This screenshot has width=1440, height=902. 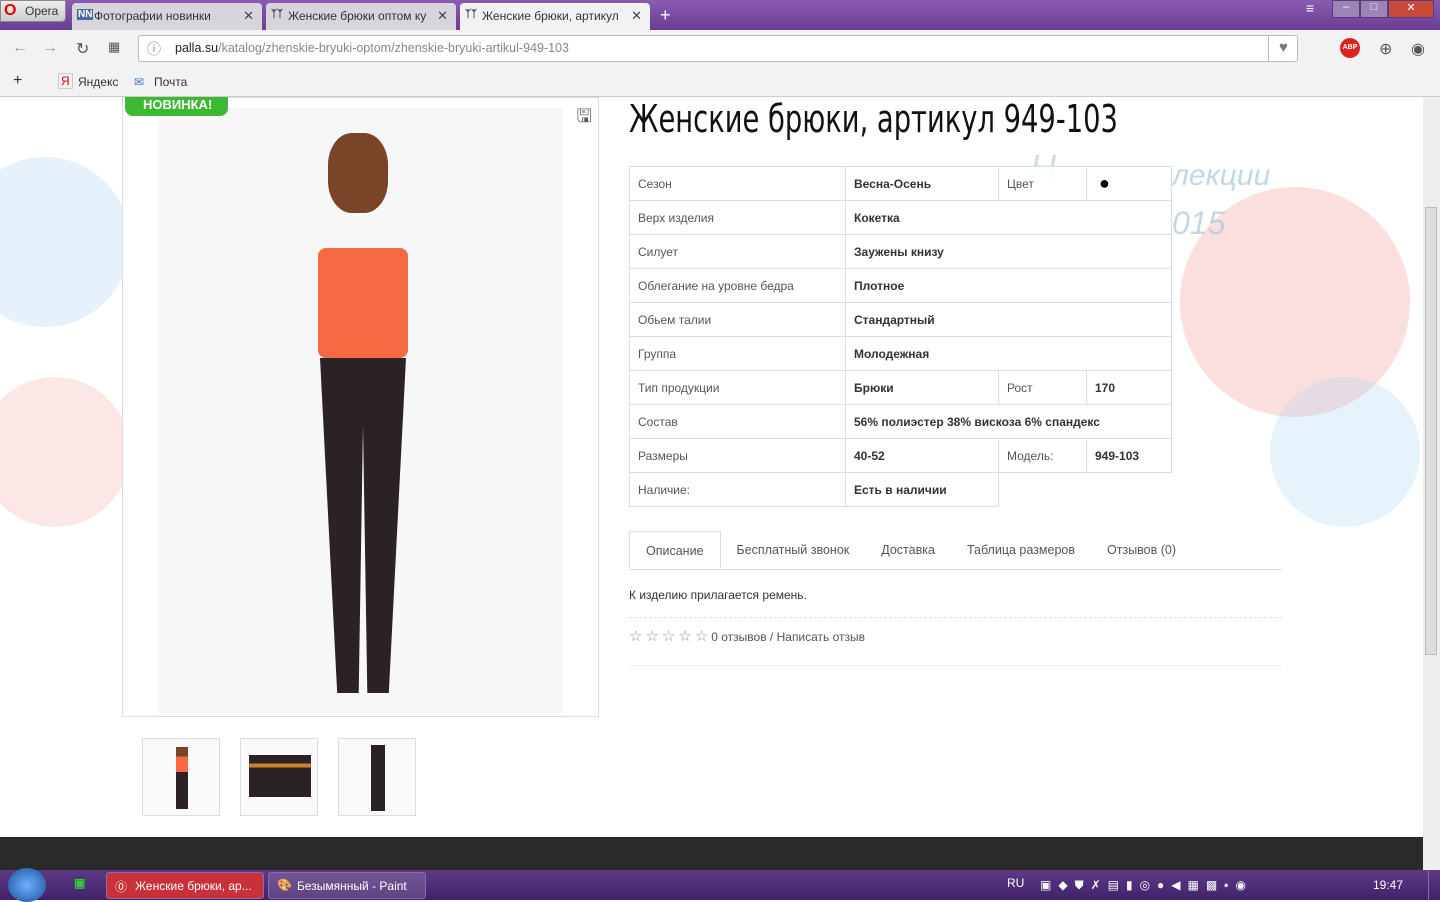 I want to click on spec-label: Тип продукции, so click(x=737, y=387).